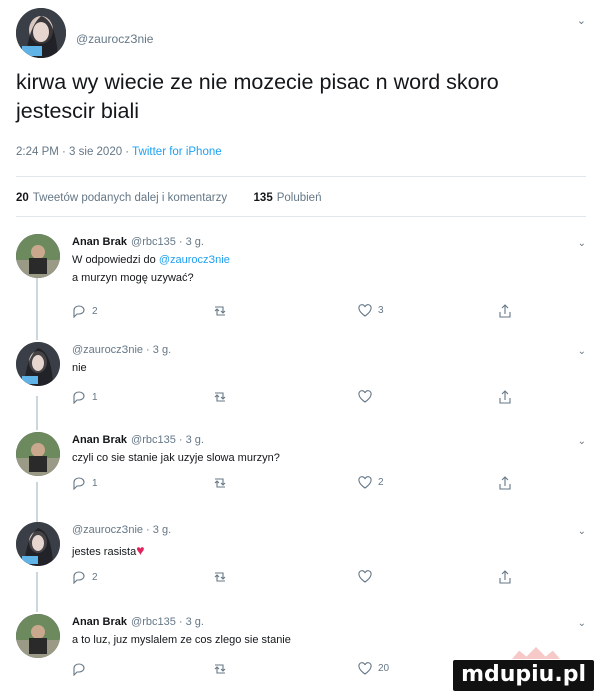 This screenshot has height=695, width=600. I want to click on watermark: mdupiu.pl, so click(523, 675).